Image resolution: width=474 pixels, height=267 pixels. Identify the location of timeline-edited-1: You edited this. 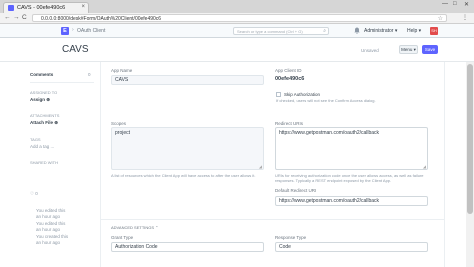
(51, 210).